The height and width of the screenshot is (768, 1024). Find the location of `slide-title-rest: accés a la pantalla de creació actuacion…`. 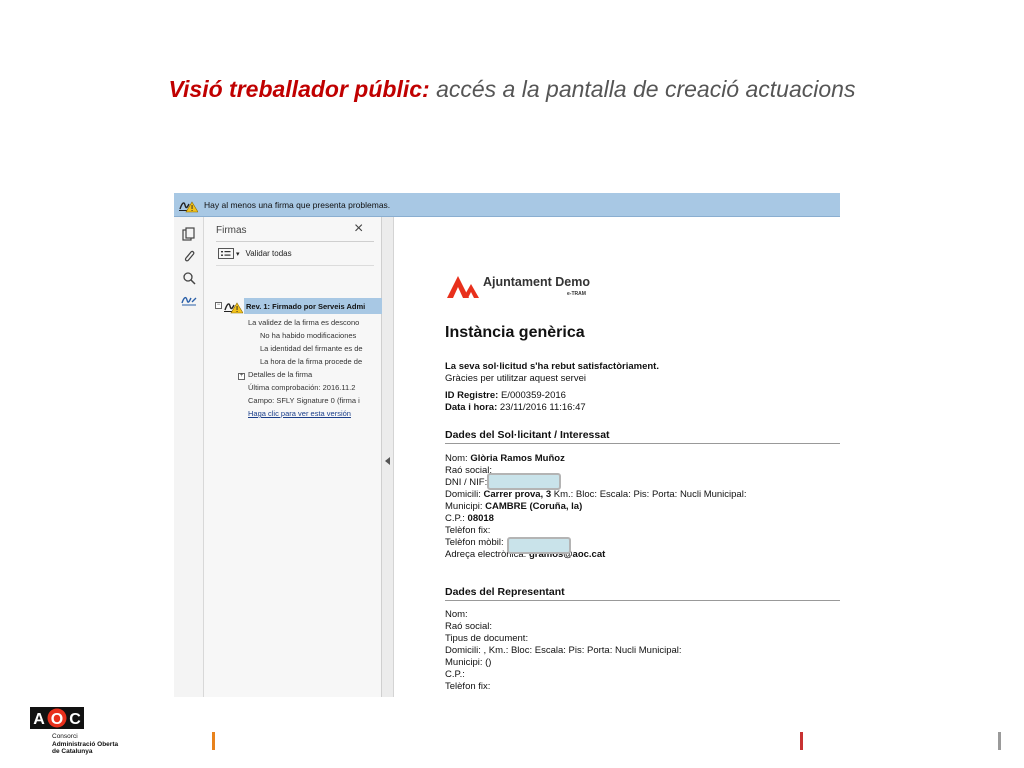

slide-title-rest: accés a la pantalla de creació actuacion… is located at coordinates (642, 89).